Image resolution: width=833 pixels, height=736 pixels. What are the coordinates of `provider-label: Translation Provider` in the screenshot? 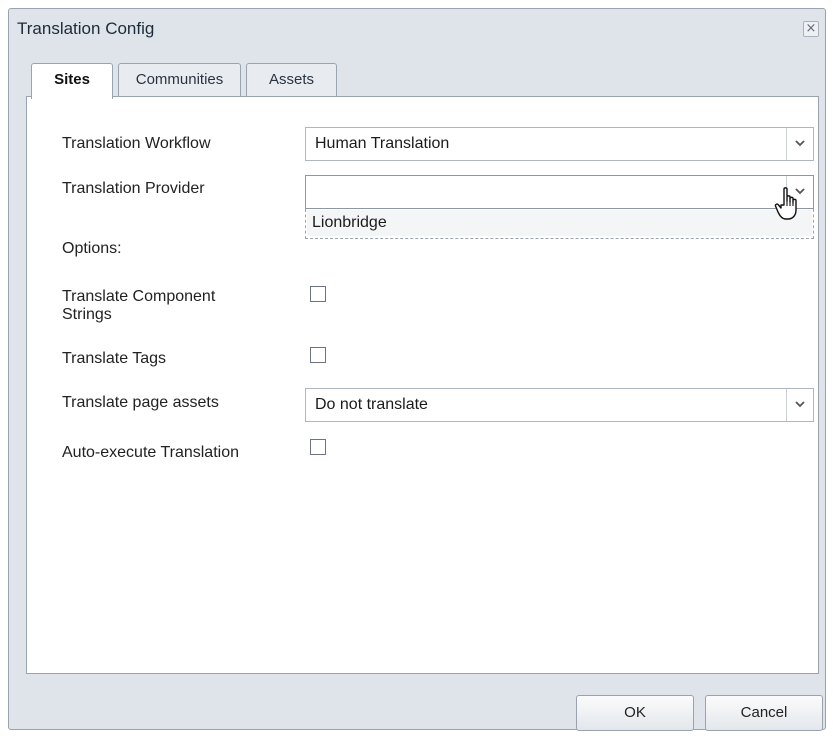 It's located at (133, 188).